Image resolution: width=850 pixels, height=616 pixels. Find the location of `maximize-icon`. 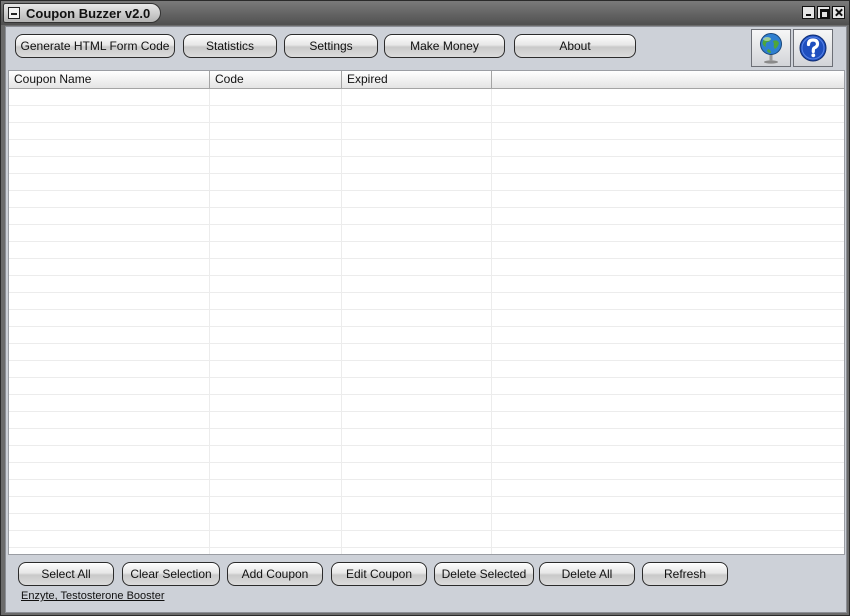

maximize-icon is located at coordinates (823, 12).